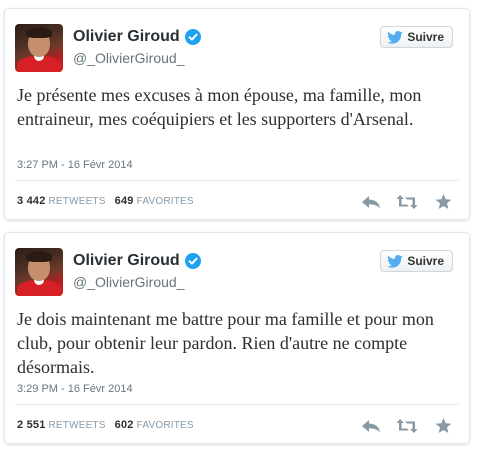 The image size is (477, 460). I want to click on tweet-stats: 3 442 RETWEETS 649 FAVORITES, so click(108, 201).